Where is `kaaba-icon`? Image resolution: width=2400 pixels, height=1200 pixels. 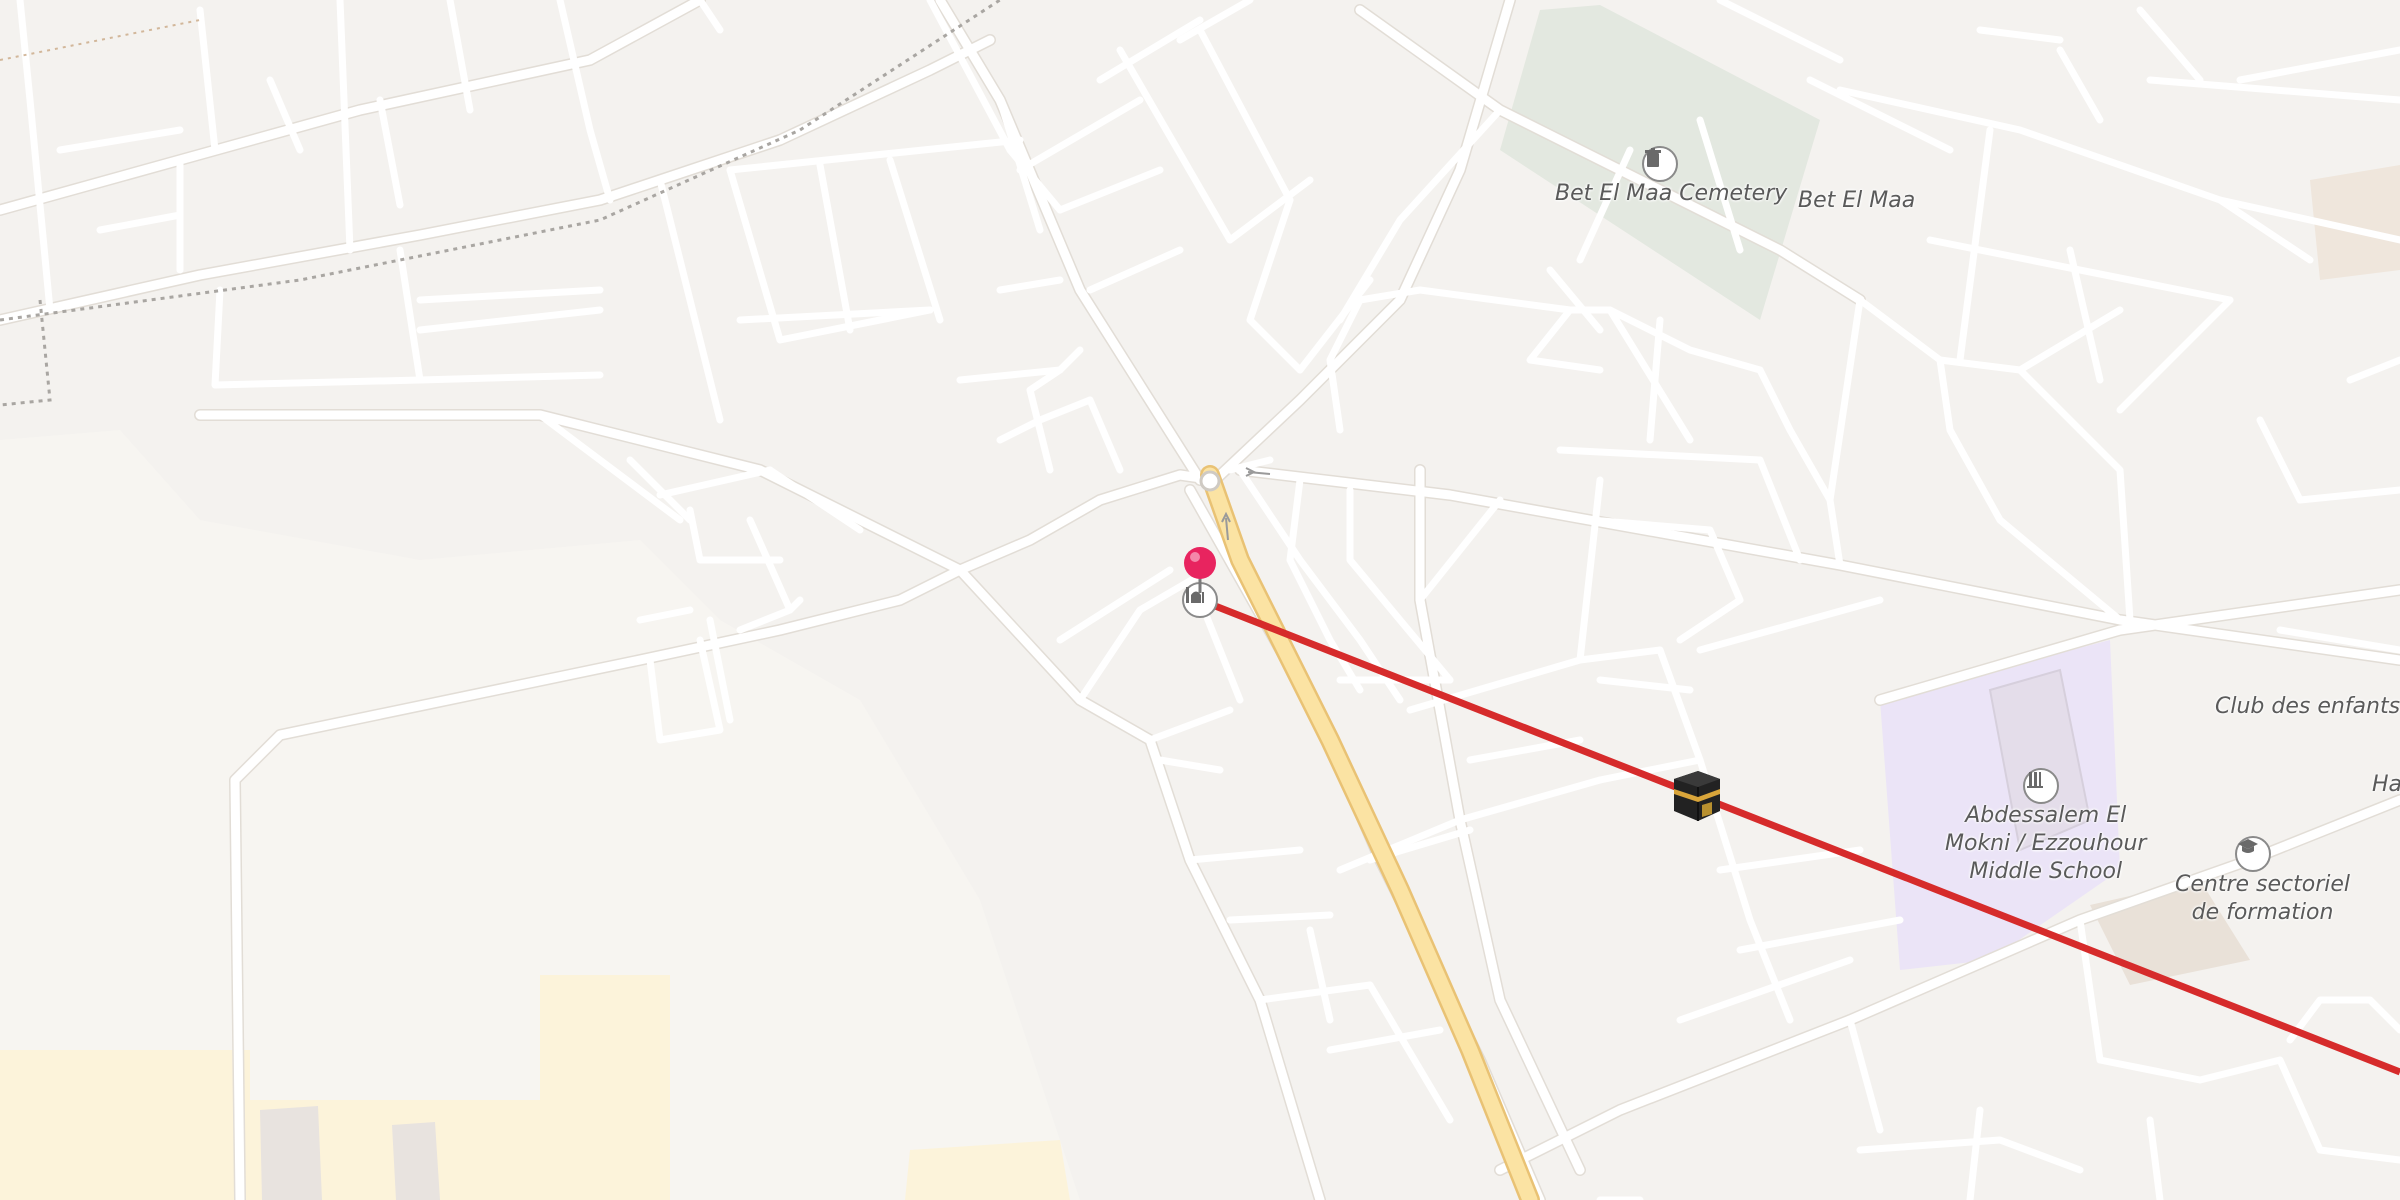 kaaba-icon is located at coordinates (1696, 795).